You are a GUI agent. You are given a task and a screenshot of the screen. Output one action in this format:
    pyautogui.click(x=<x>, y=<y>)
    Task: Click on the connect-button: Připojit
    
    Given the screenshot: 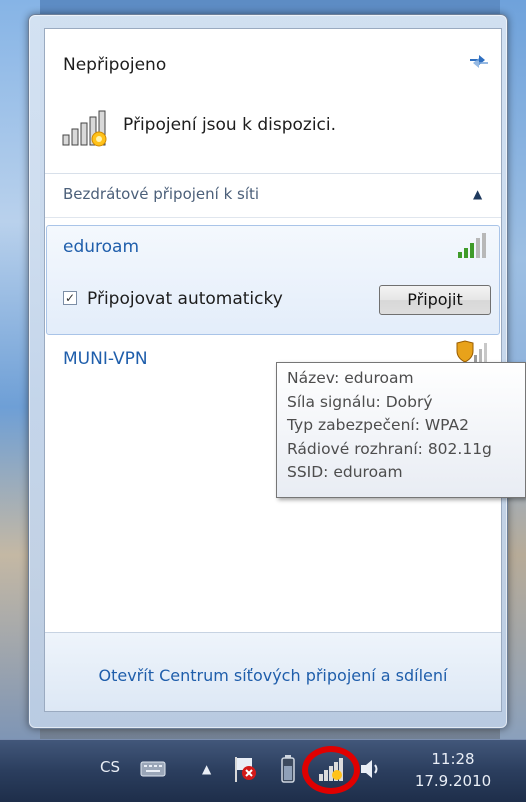 What is the action you would take?
    pyautogui.click(x=435, y=300)
    